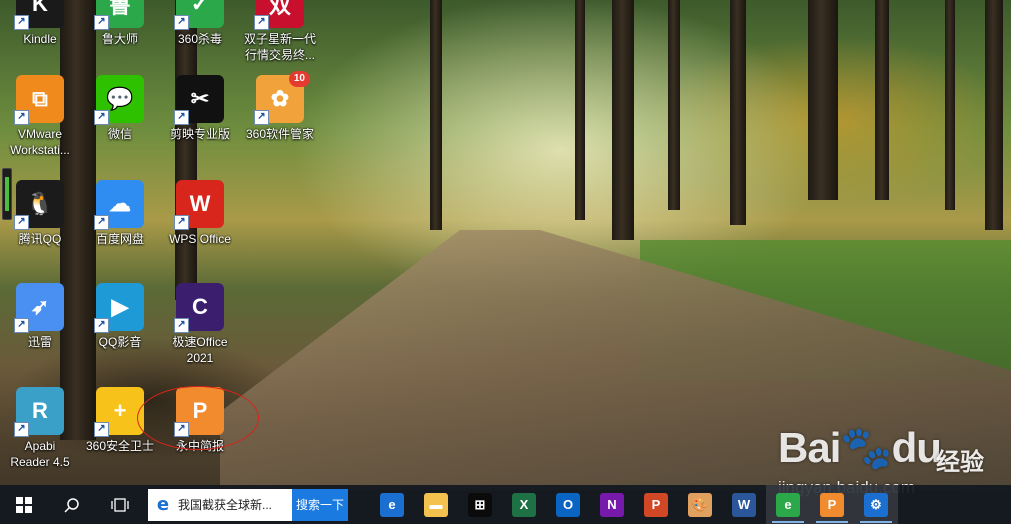 Image resolution: width=1011 pixels, height=524 pixels. I want to click on icon-glyph: ➶, so click(40, 306).